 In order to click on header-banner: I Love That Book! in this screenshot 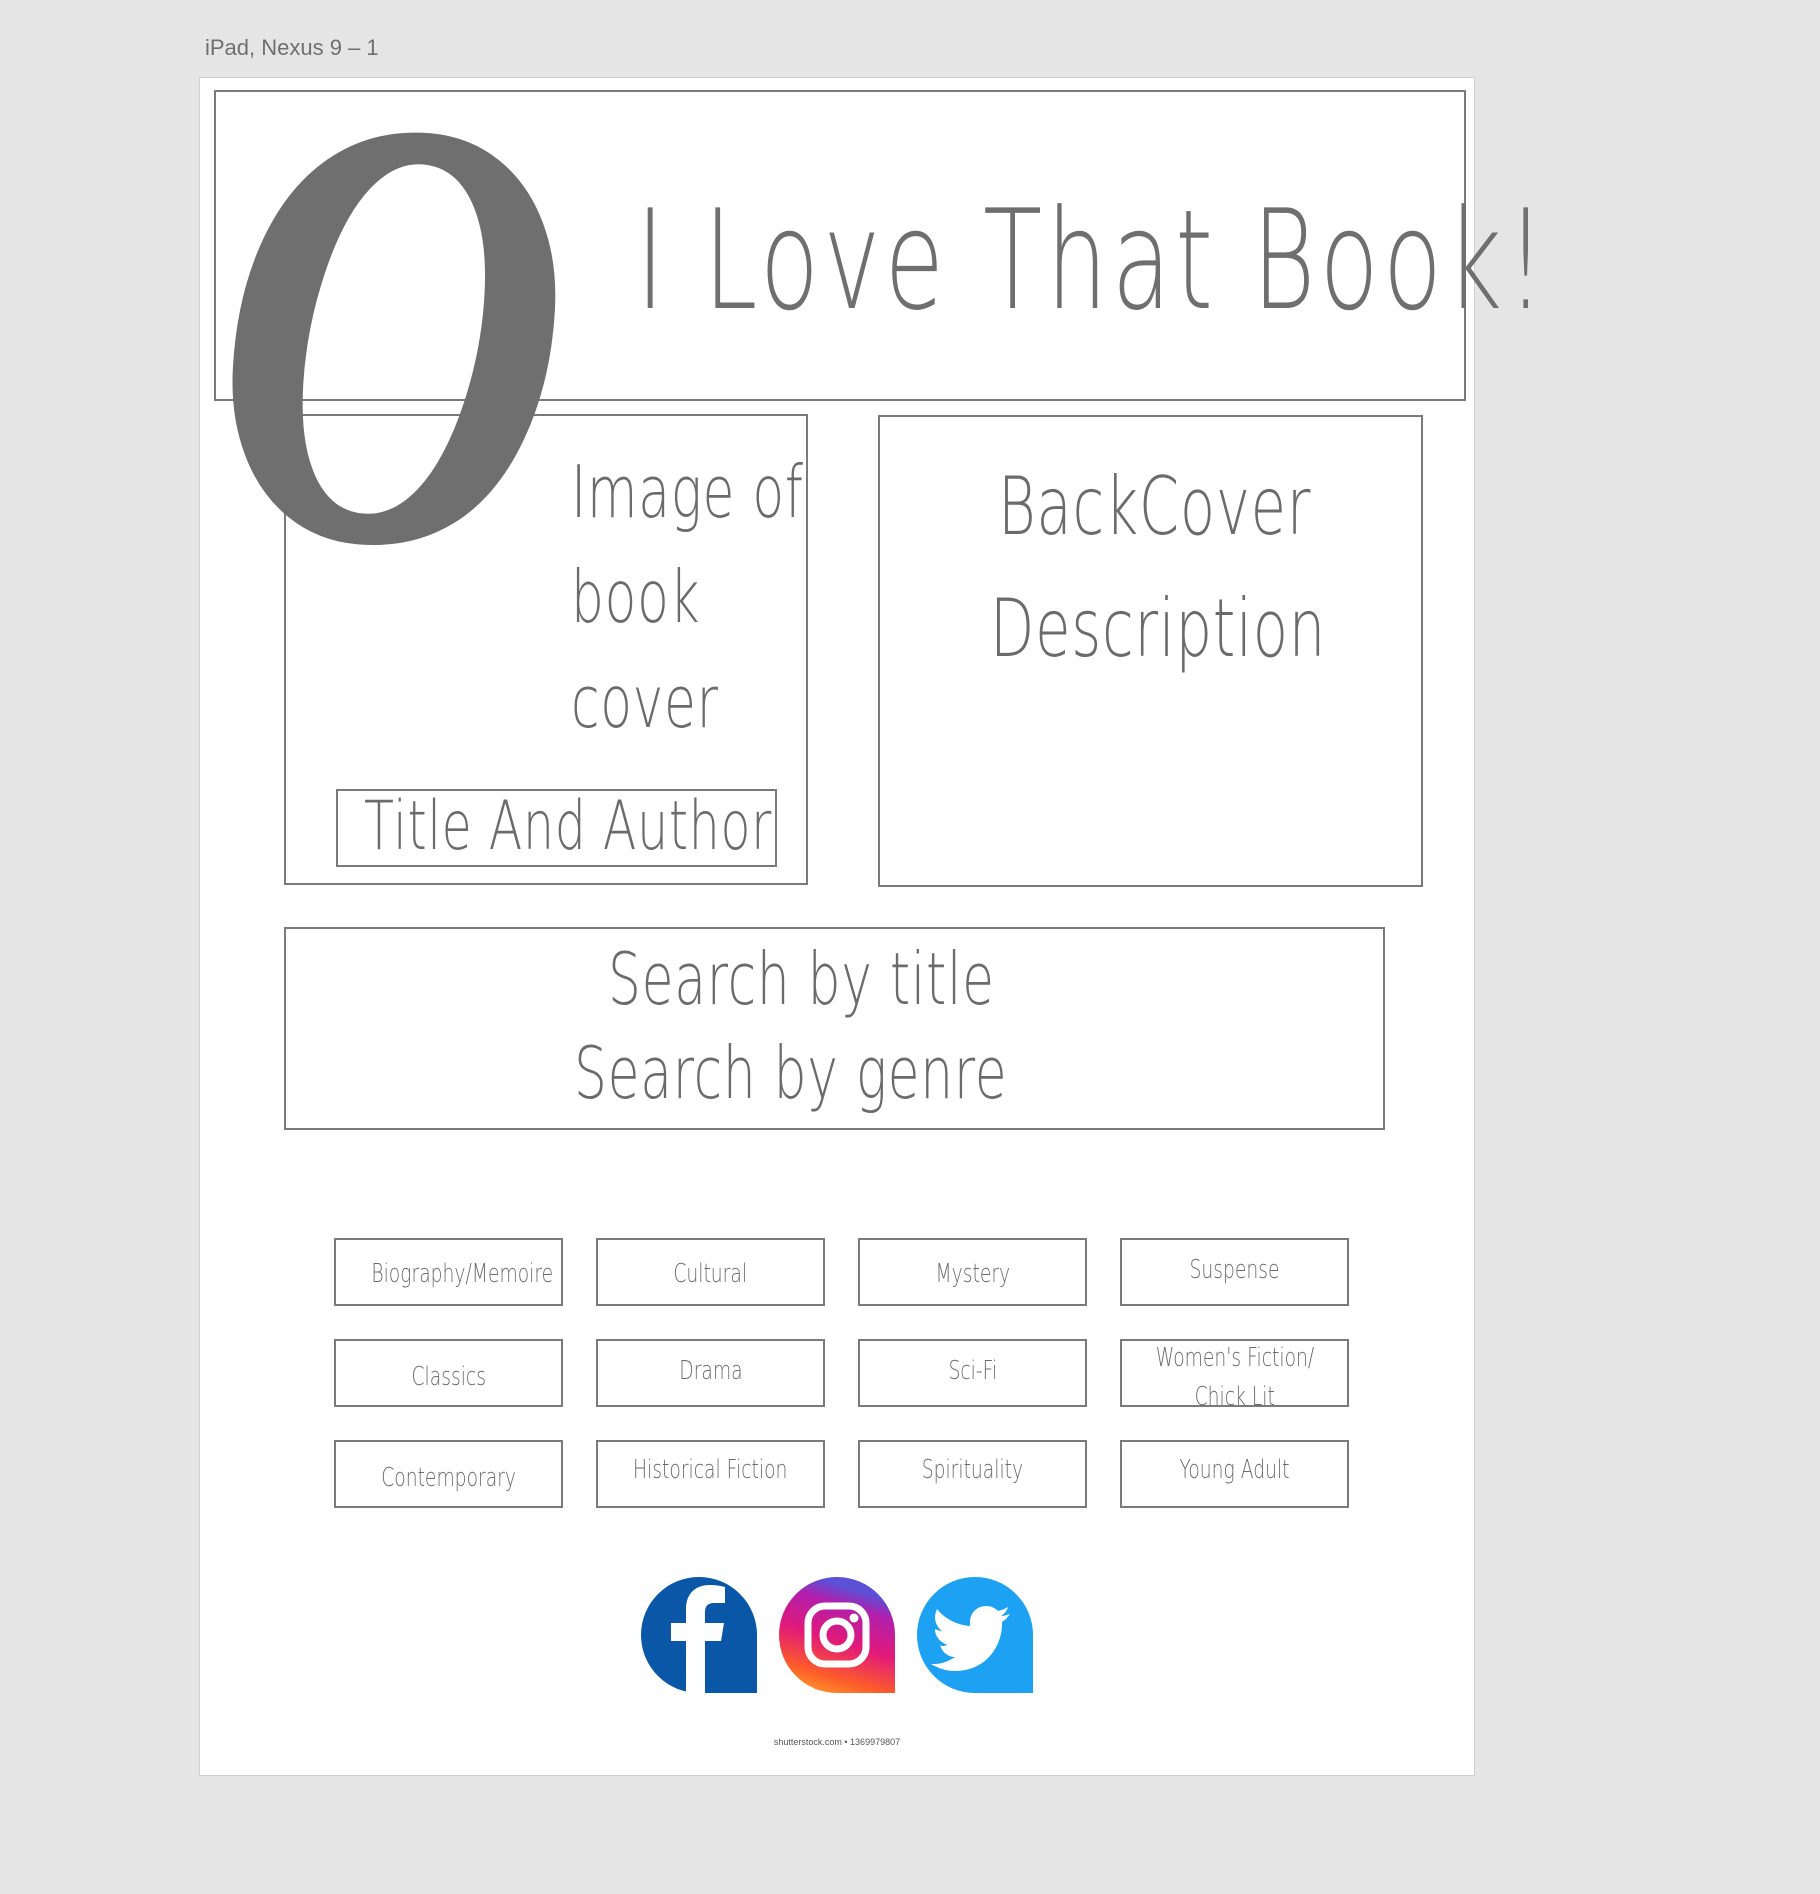, I will do `click(879, 245)`.